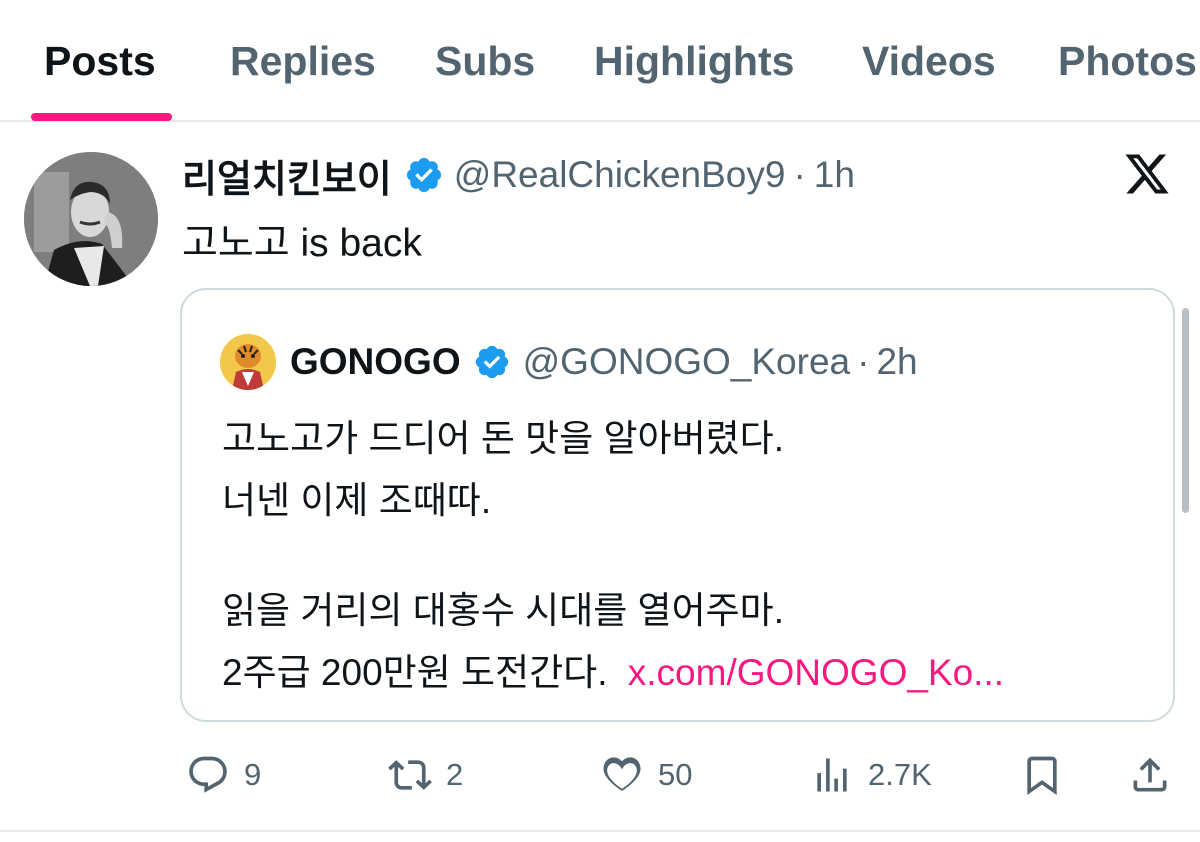 This screenshot has width=1200, height=842. I want to click on quoted-text-line: 너넨 이제 조때따., so click(357, 500).